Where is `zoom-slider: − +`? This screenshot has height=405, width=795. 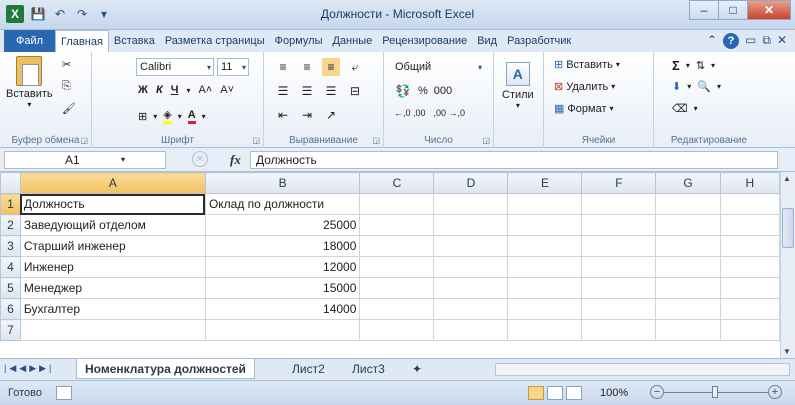 zoom-slider: − + is located at coordinates (716, 392).